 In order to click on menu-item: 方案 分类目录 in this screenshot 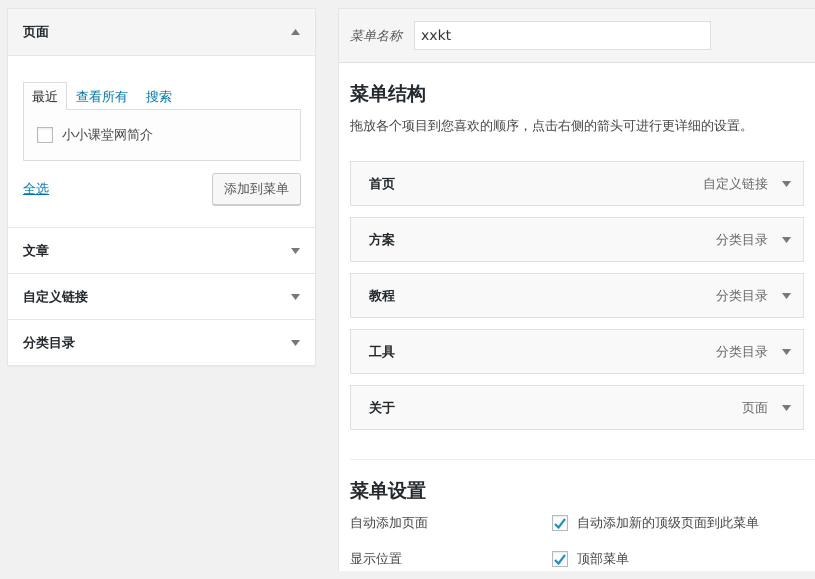, I will do `click(577, 239)`.